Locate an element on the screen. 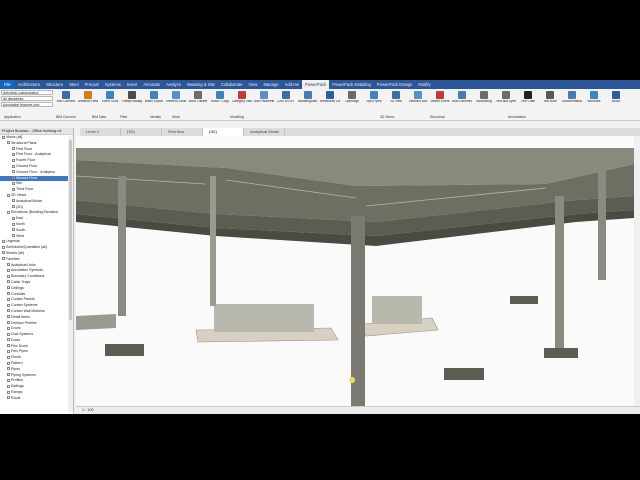 The width and height of the screenshot is (640, 480). text-note-button: Text Note is located at coordinates (550, 97).